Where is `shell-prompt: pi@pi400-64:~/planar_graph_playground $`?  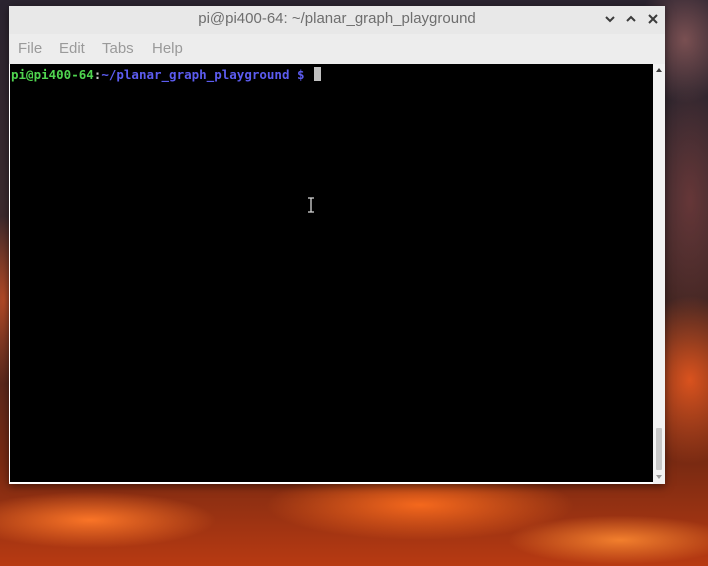 shell-prompt: pi@pi400-64:~/planar_graph_playground $ is located at coordinates (166, 75).